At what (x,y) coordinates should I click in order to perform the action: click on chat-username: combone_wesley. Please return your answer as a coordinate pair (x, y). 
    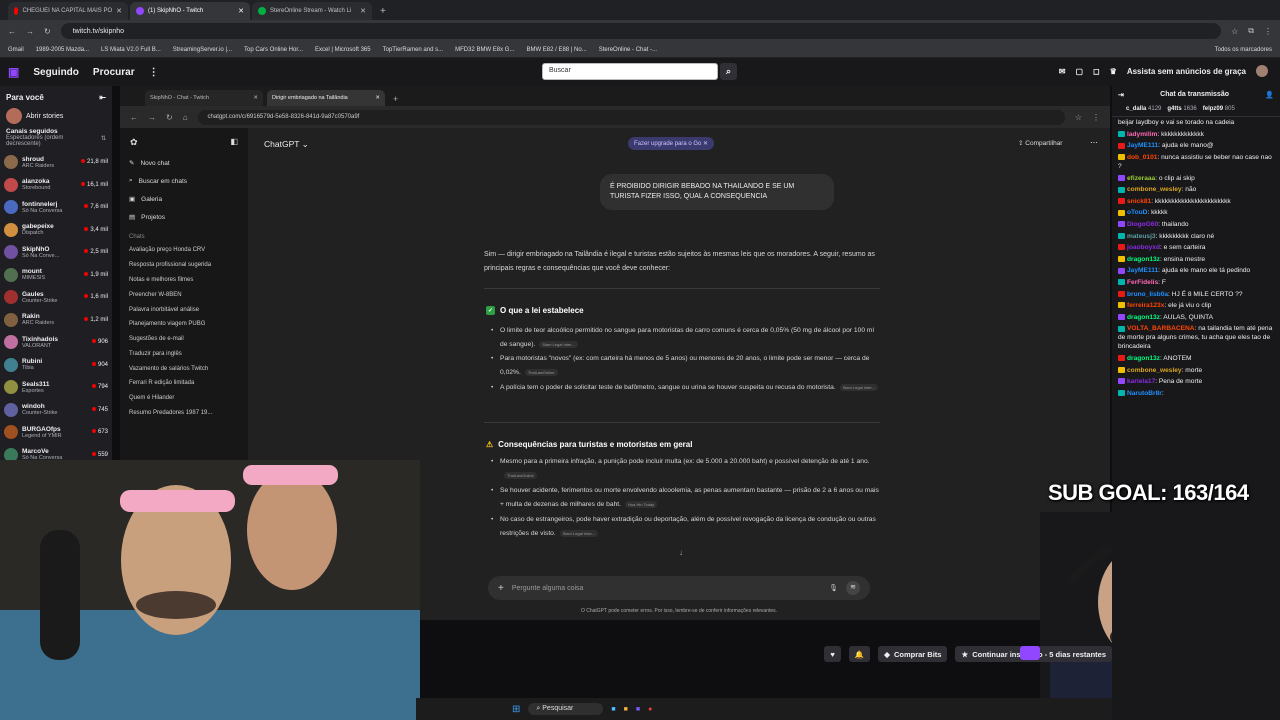
    Looking at the image, I should click on (1154, 189).